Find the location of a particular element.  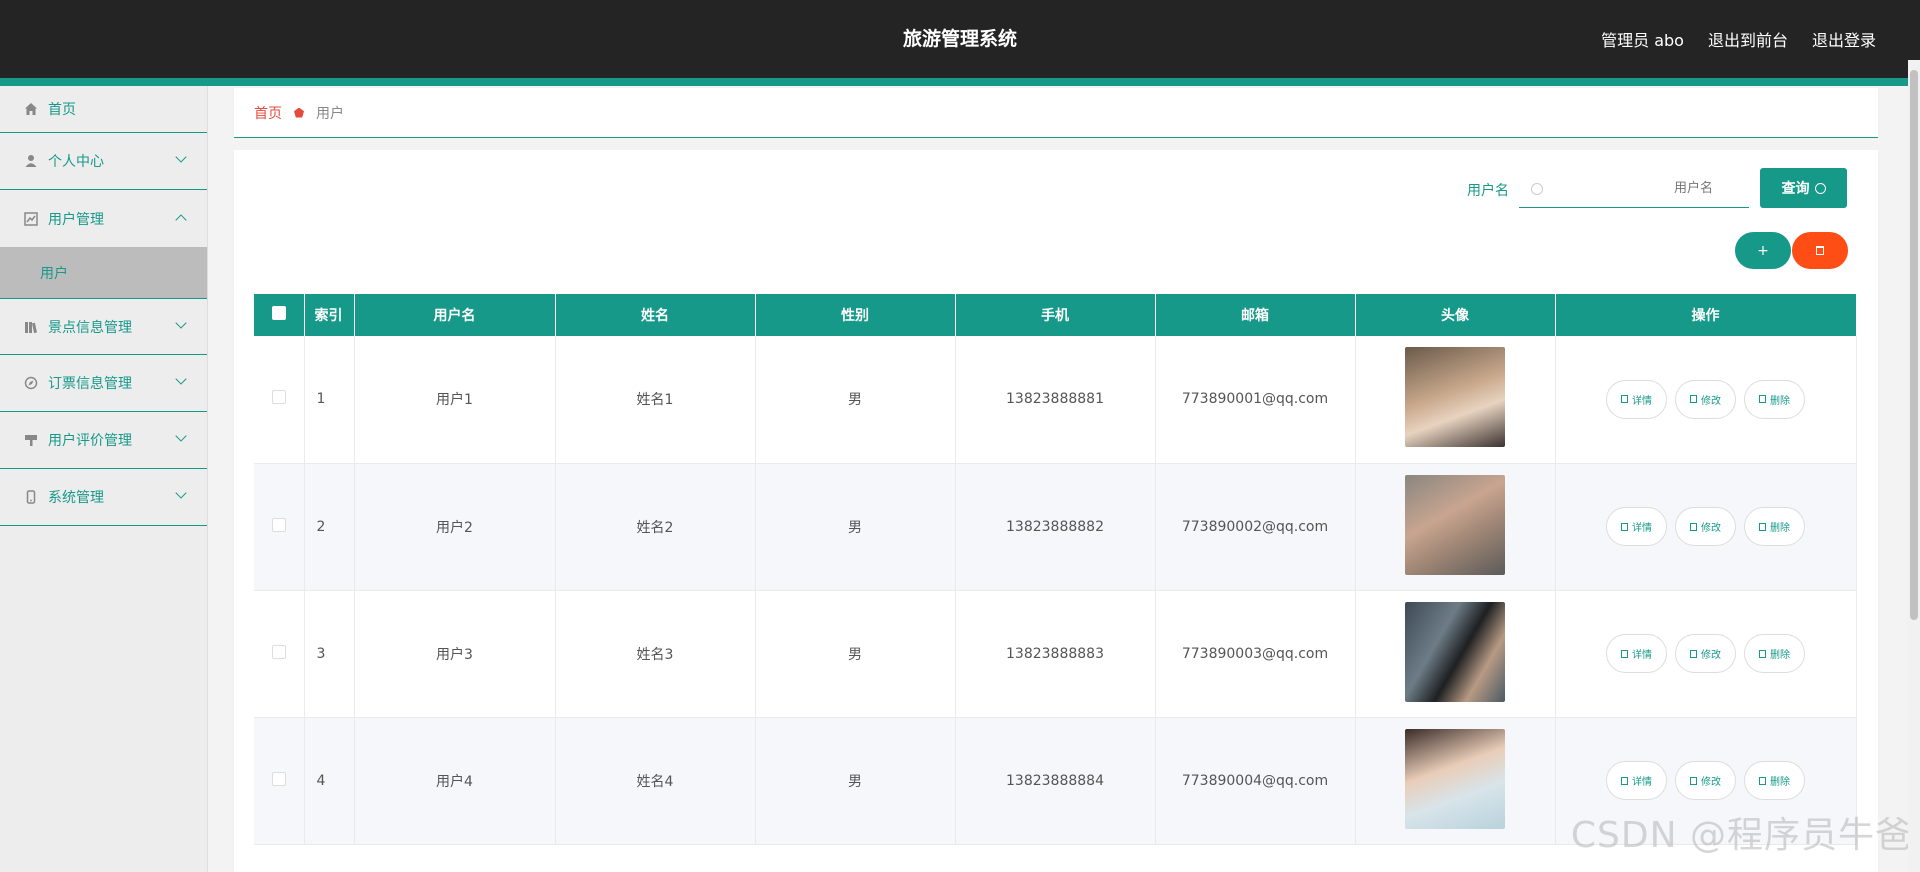

admin-user-label: 管理员 abo is located at coordinates (1642, 39).